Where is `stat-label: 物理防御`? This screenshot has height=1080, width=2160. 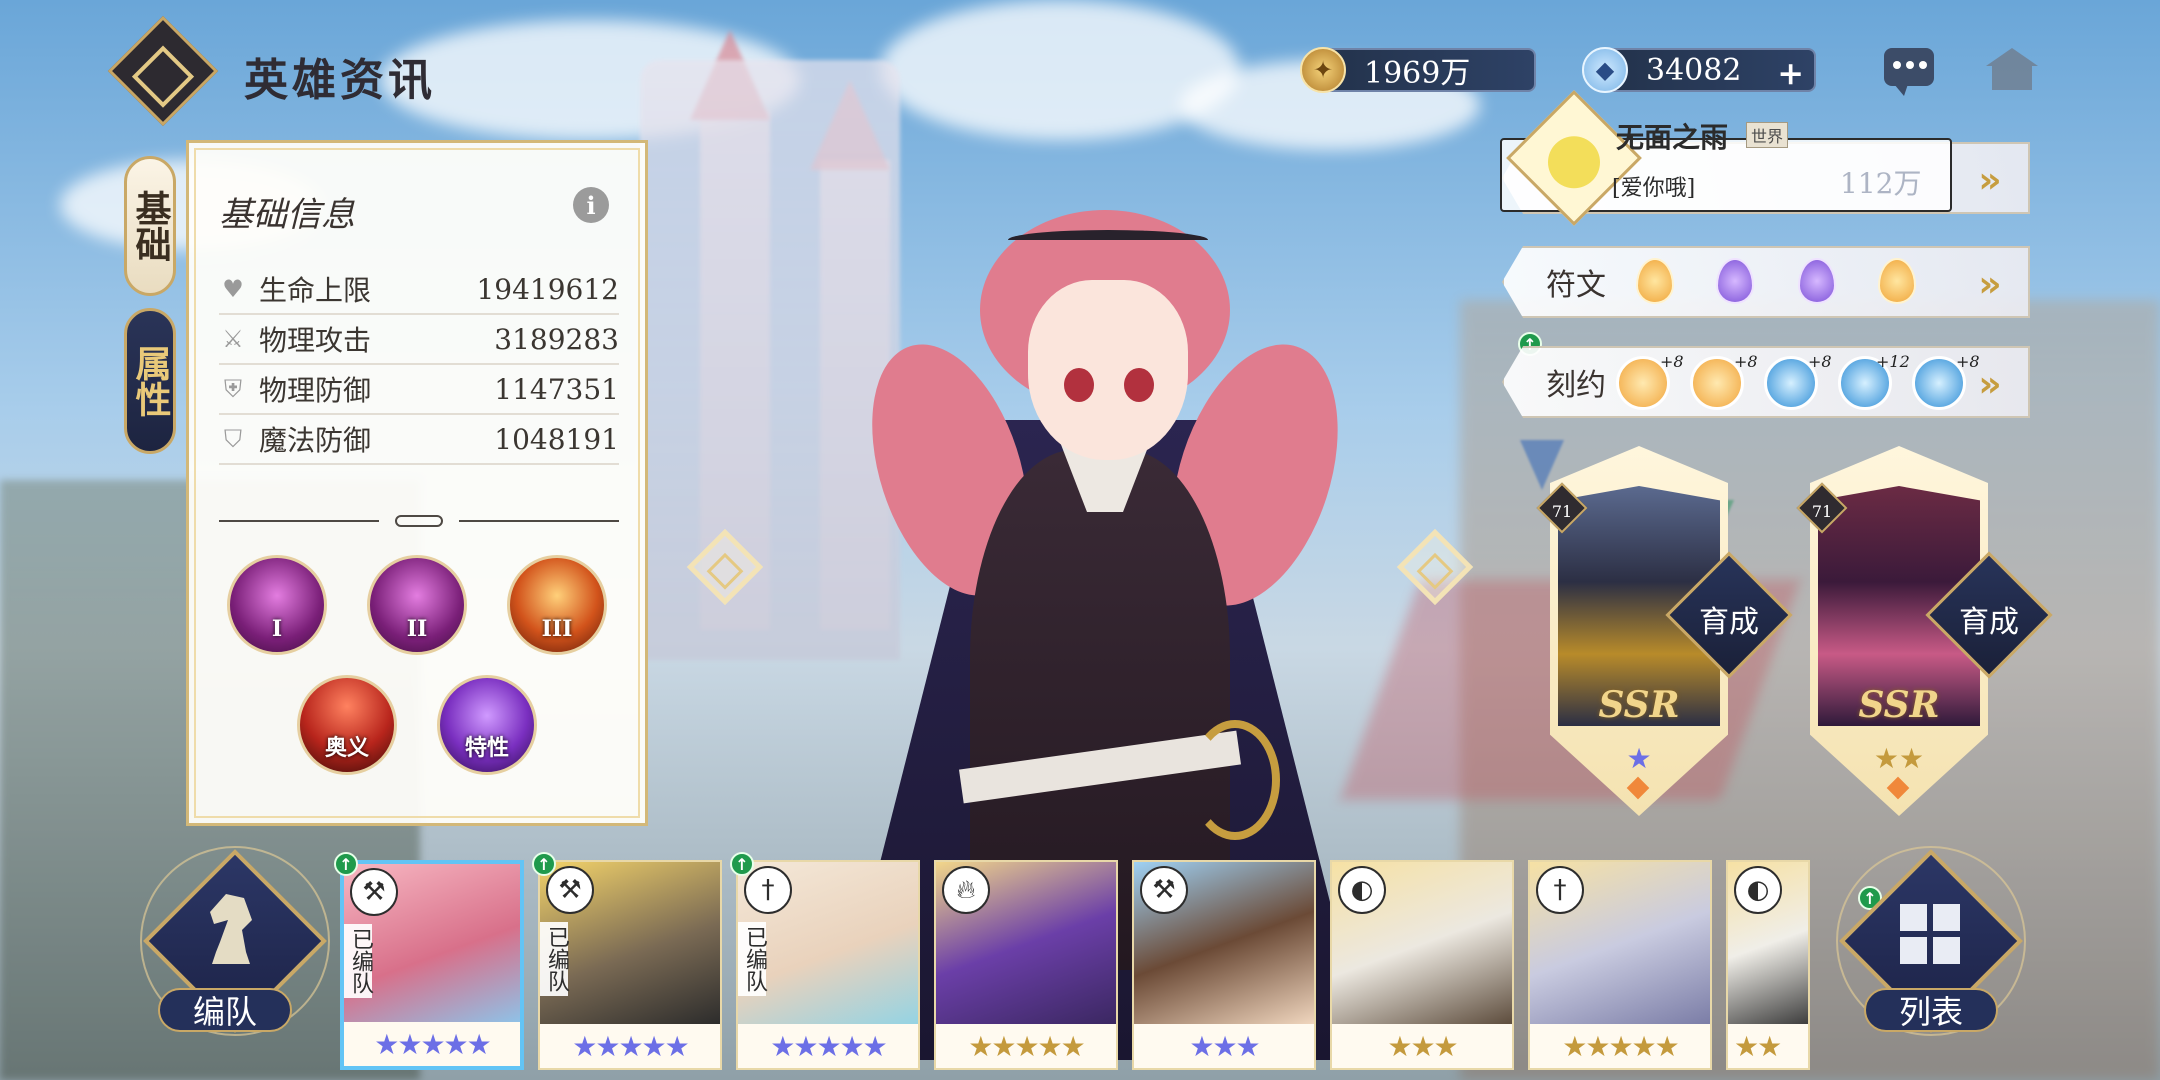 stat-label: 物理防御 is located at coordinates (315, 390).